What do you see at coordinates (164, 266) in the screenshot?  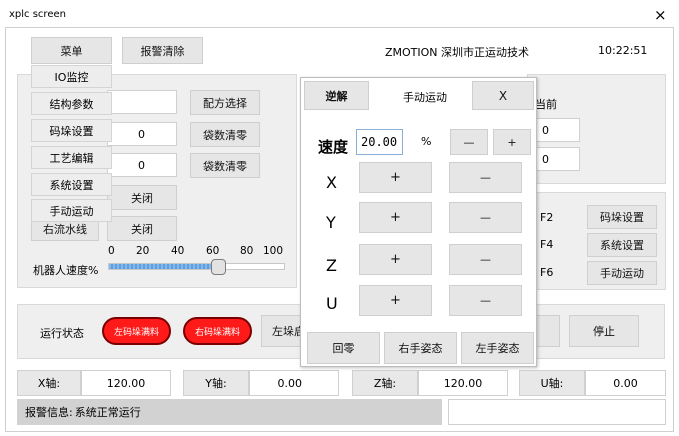 I see `speed-slider-fill` at bounding box center [164, 266].